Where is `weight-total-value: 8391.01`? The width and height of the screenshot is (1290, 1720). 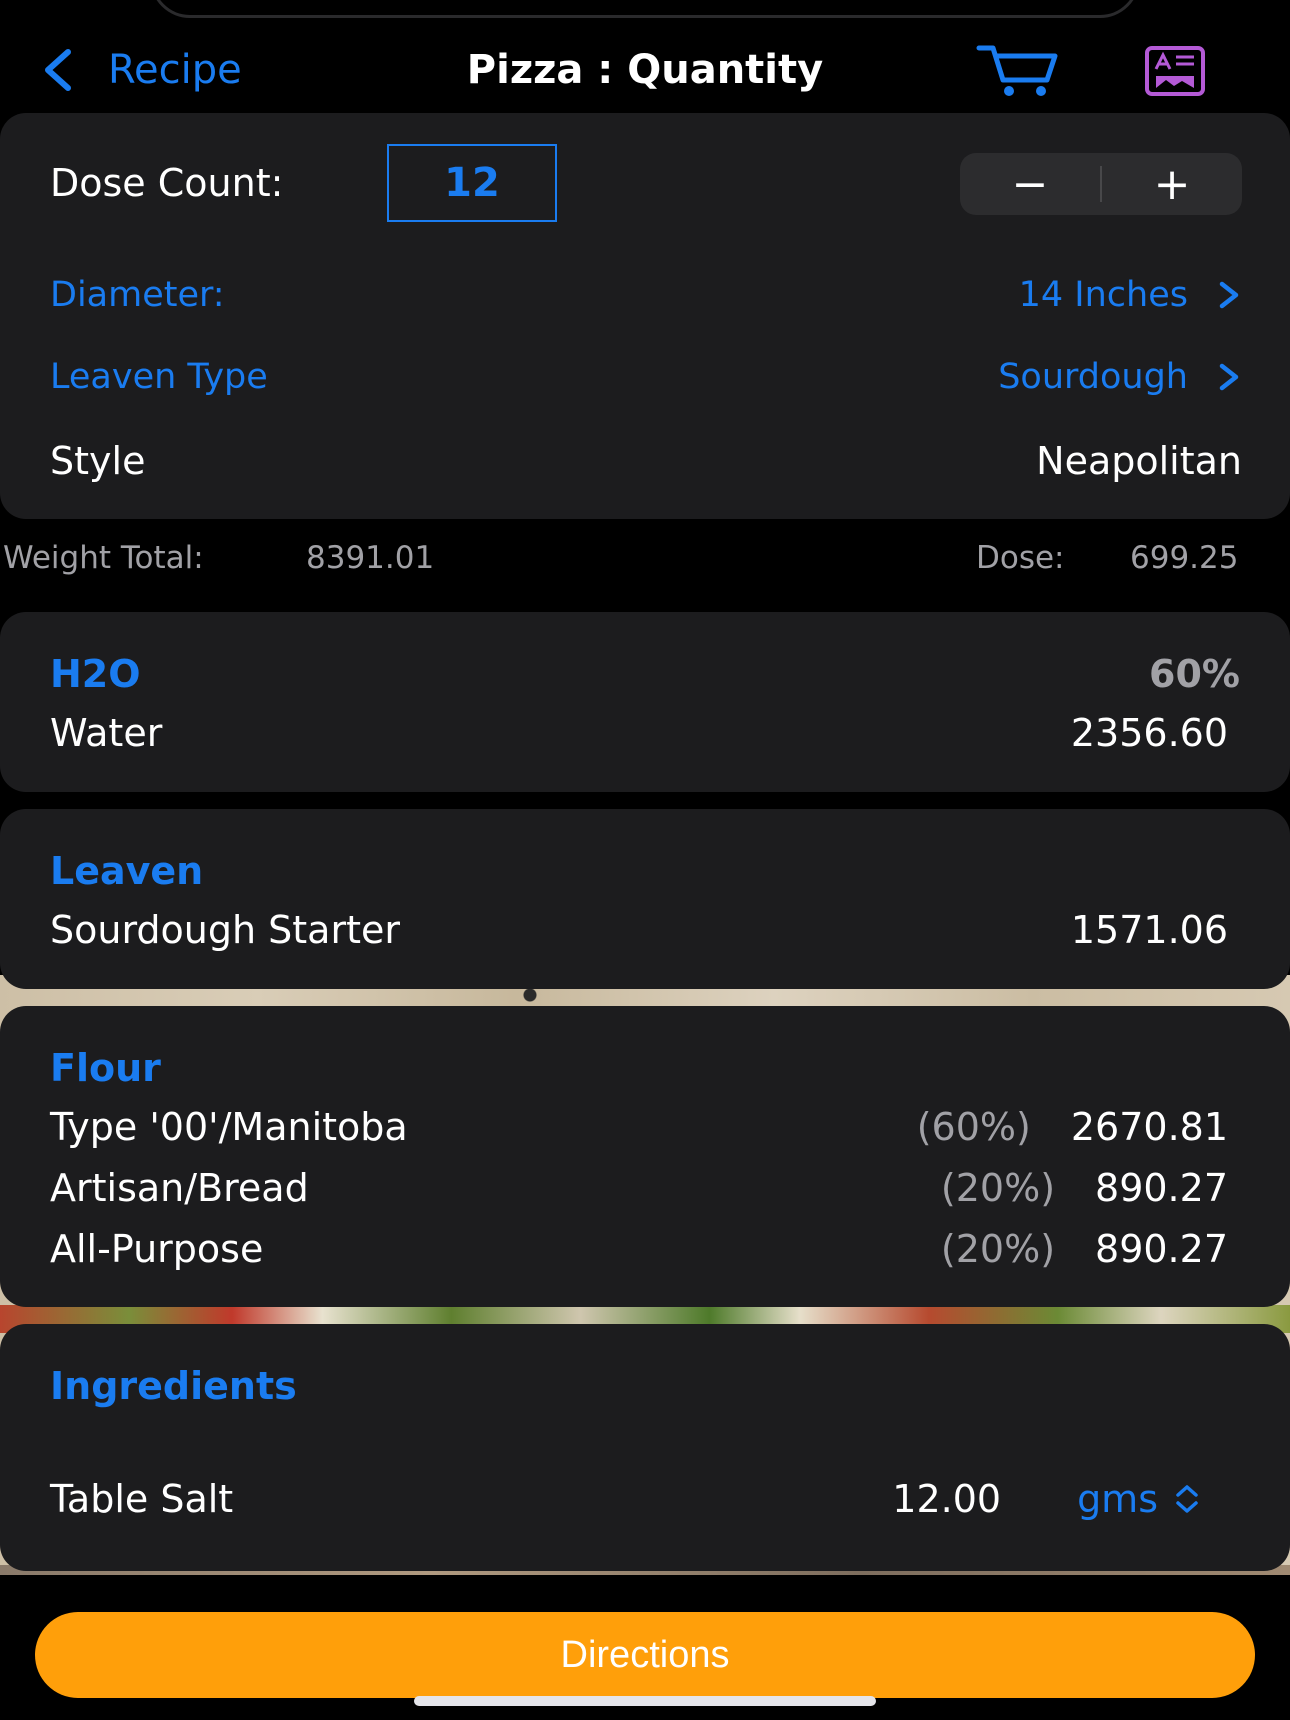
weight-total-value: 8391.01 is located at coordinates (370, 558).